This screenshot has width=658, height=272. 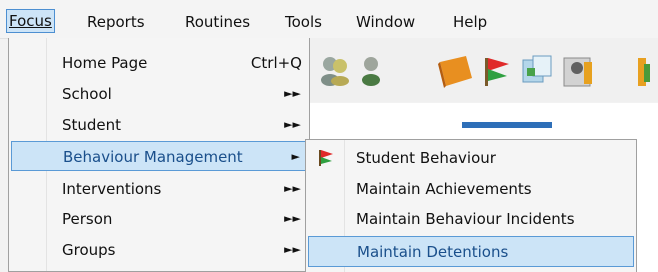 I want to click on behaviour-management-label: Behaviour Management, so click(x=153, y=157).